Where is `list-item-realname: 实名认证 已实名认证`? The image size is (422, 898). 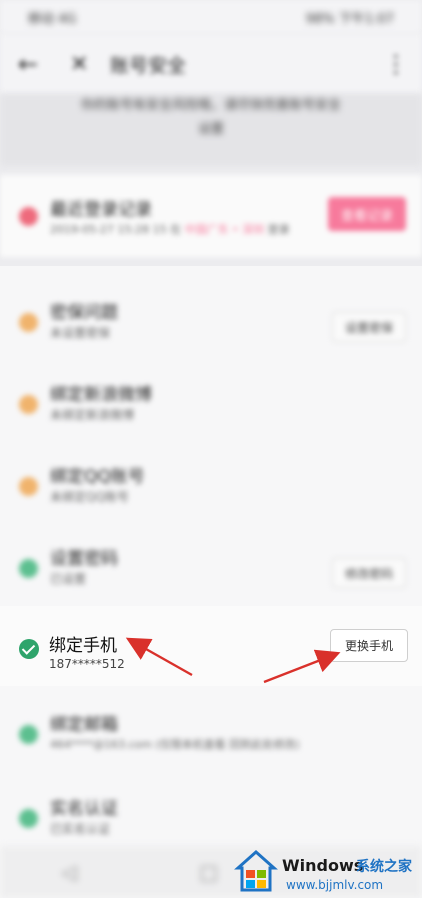
list-item-realname: 实名认证 已实名认证 is located at coordinates (211, 812).